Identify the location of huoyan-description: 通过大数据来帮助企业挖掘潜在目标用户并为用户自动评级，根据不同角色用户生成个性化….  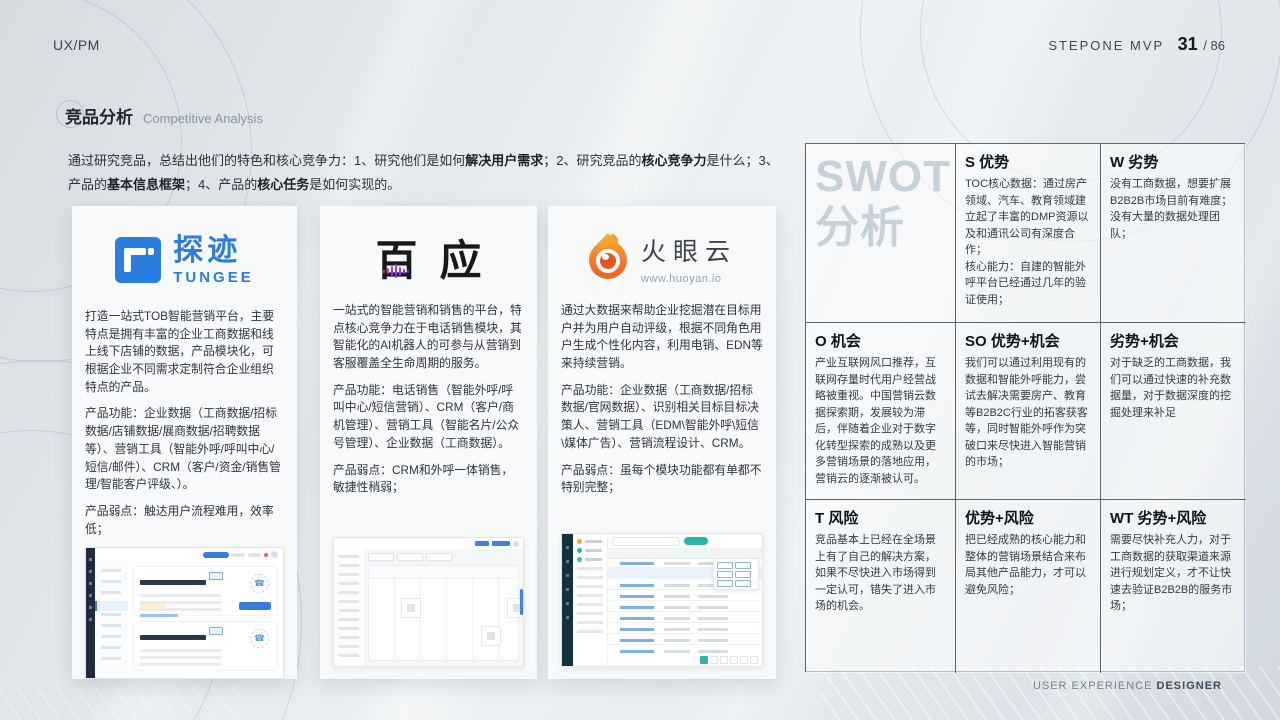
(662, 337).